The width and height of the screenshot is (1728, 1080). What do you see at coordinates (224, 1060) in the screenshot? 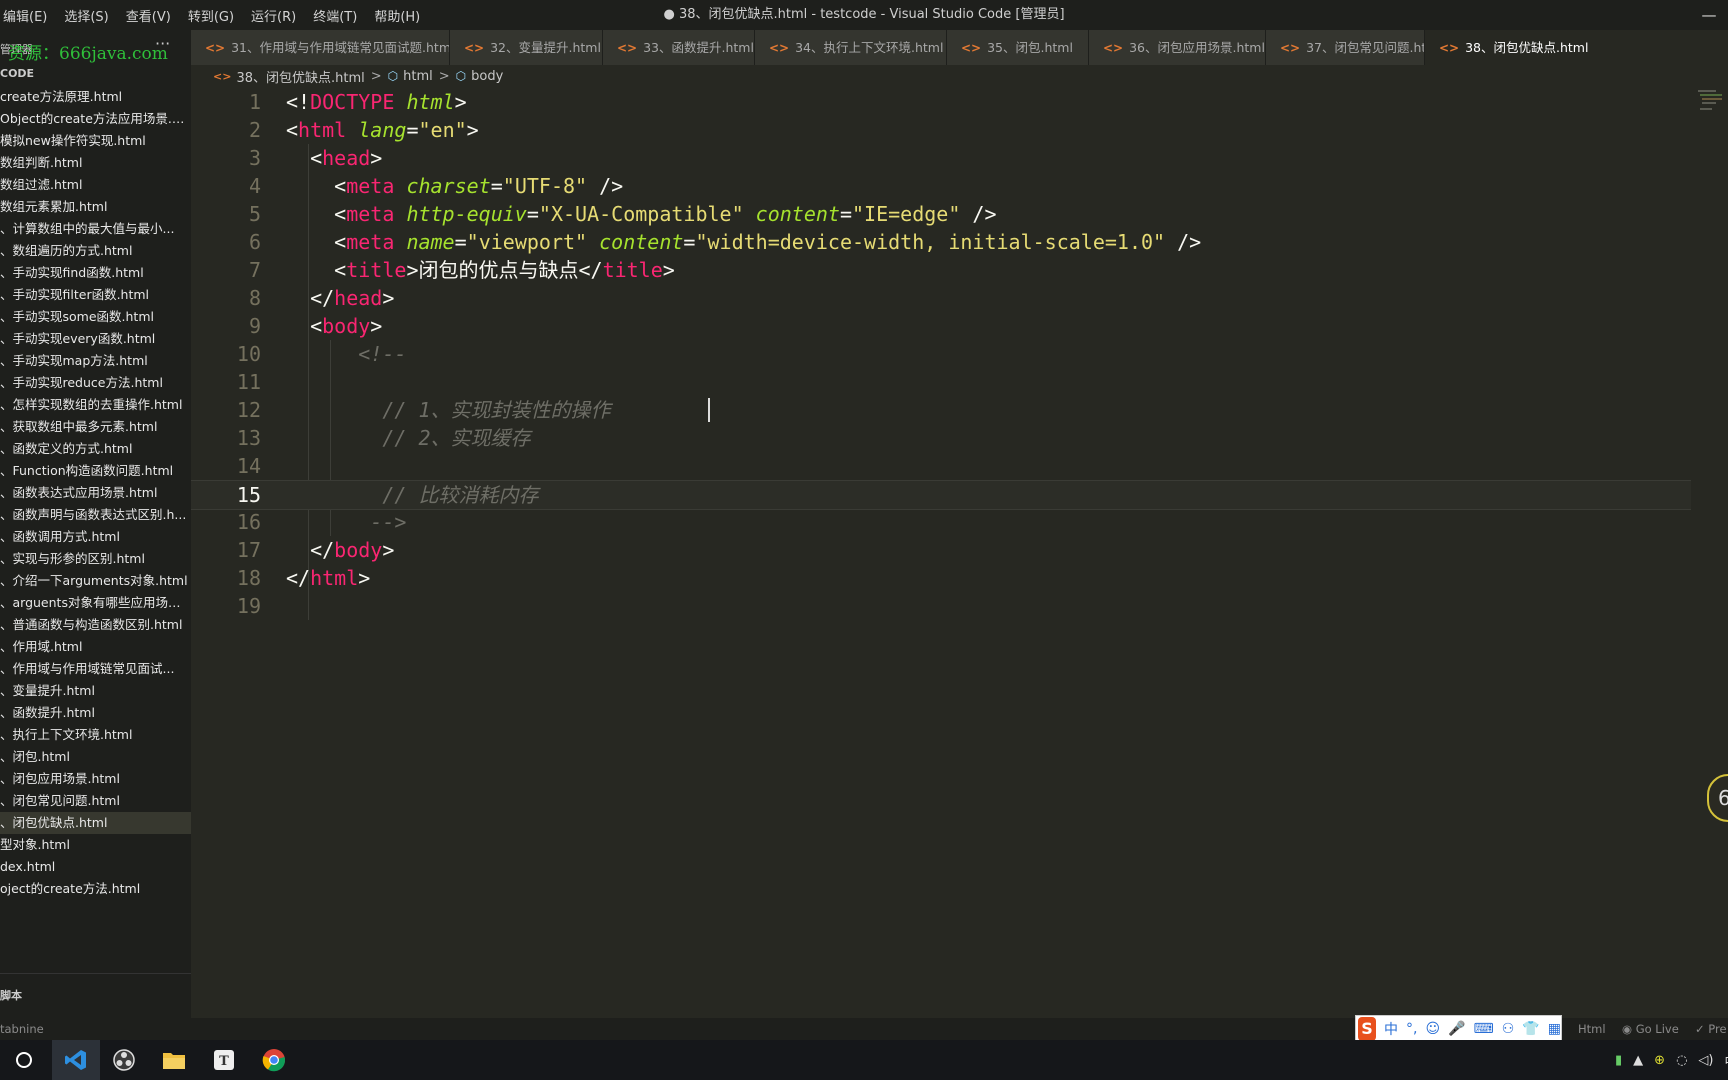
I see `typora-icon: T` at bounding box center [224, 1060].